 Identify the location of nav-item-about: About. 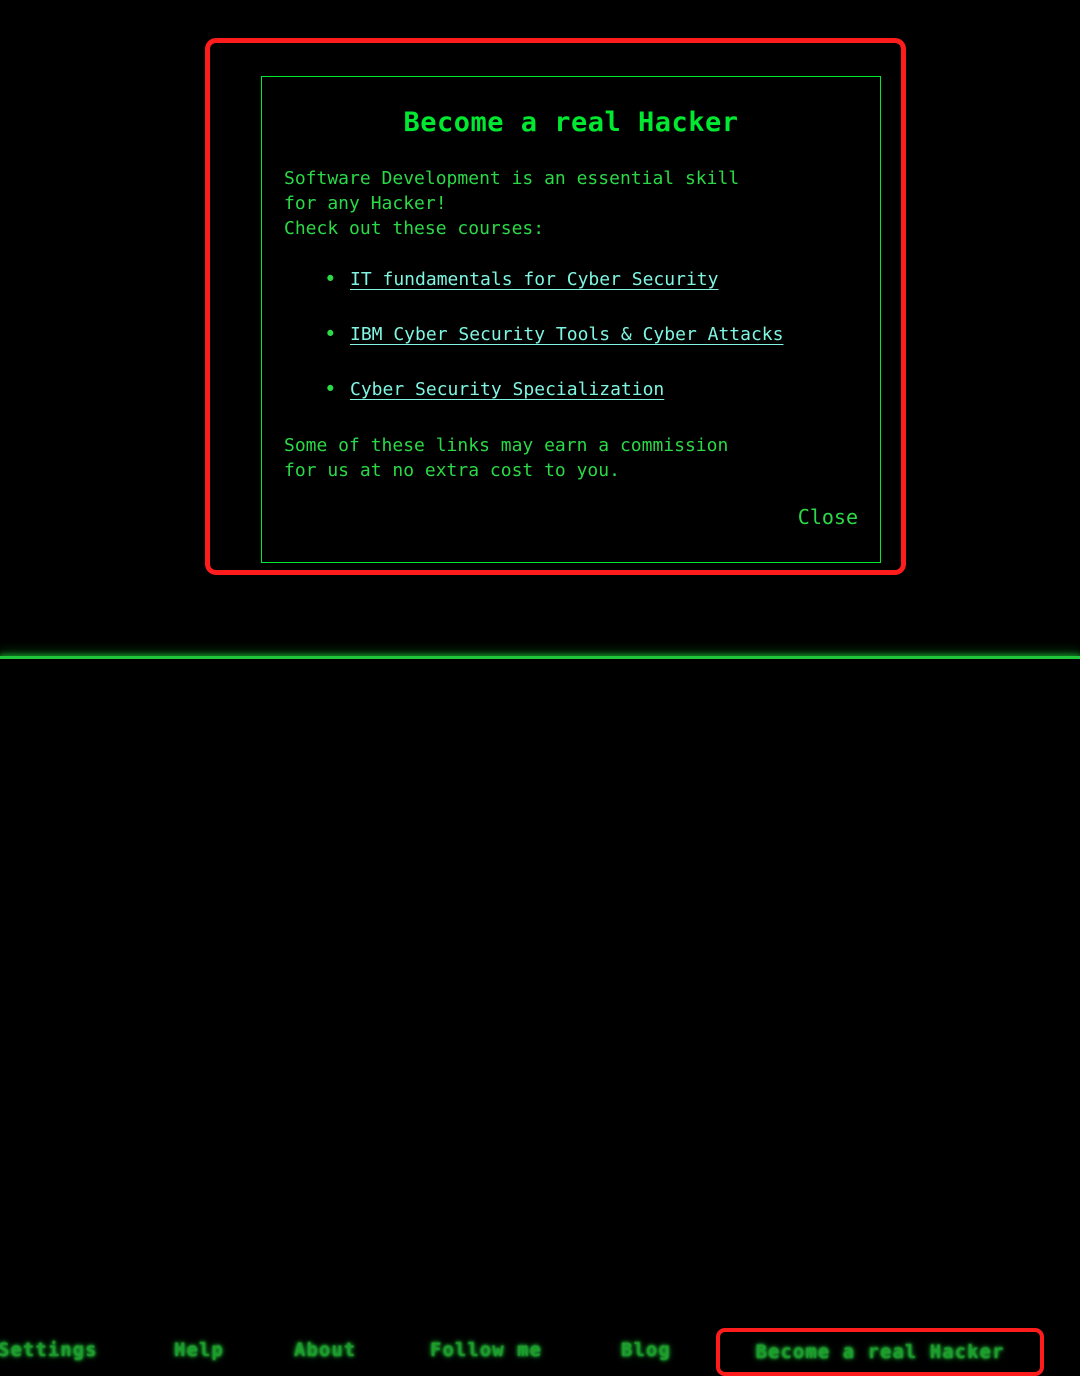
(325, 1350).